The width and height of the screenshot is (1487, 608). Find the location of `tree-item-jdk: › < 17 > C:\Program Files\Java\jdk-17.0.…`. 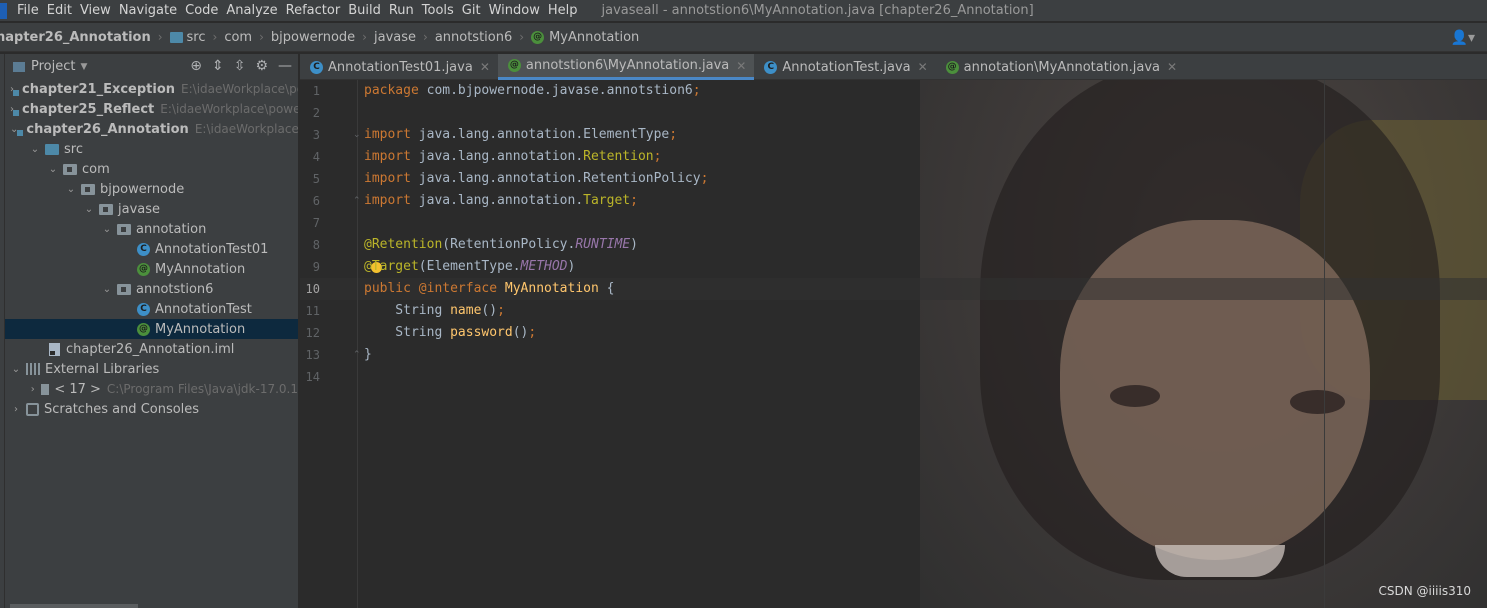

tree-item-jdk: › < 17 > C:\Program Files\Java\jdk-17.0.… is located at coordinates (151, 389).